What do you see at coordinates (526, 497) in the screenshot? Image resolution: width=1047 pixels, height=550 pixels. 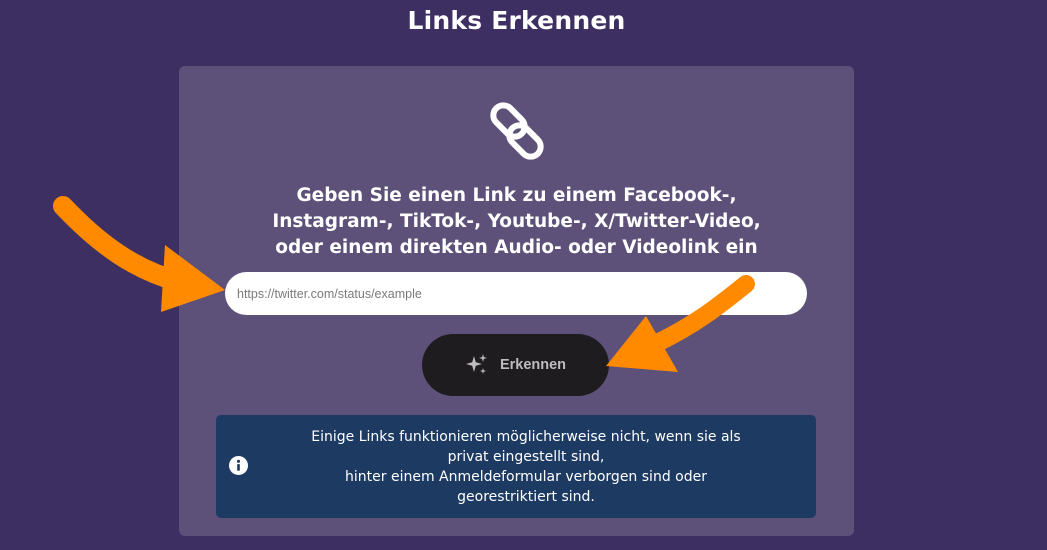 I see `notice-line: georestriktiert sind.` at bounding box center [526, 497].